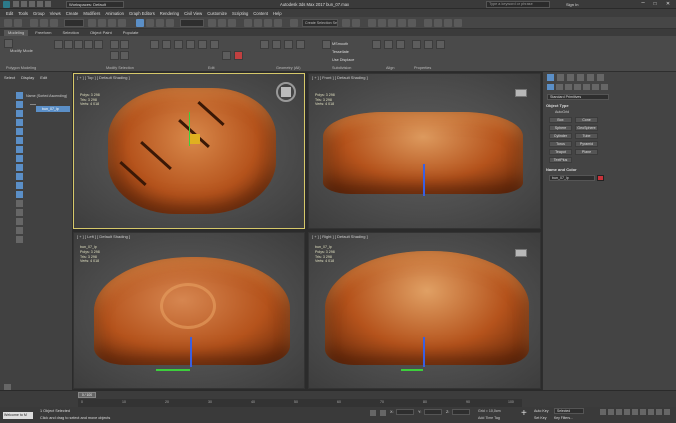  Describe the element at coordinates (300, 44) in the screenshot. I see `collapse-icon` at that location.